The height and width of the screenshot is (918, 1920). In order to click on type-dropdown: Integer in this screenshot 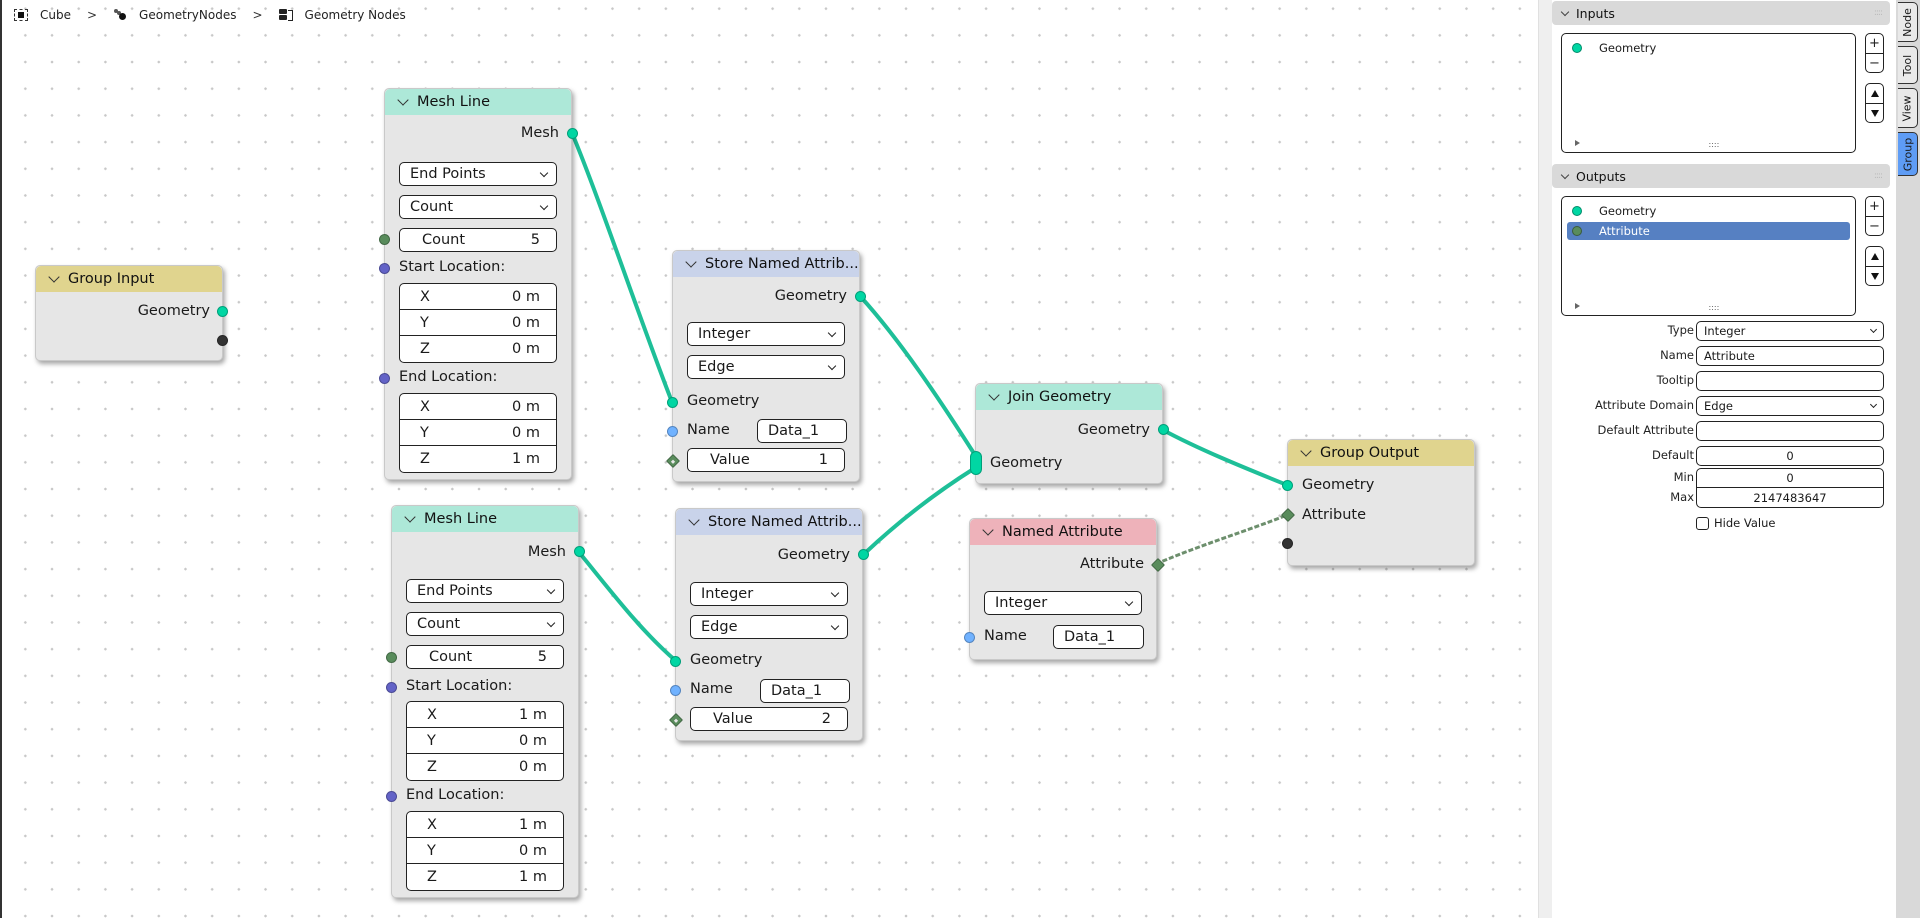, I will do `click(1790, 331)`.